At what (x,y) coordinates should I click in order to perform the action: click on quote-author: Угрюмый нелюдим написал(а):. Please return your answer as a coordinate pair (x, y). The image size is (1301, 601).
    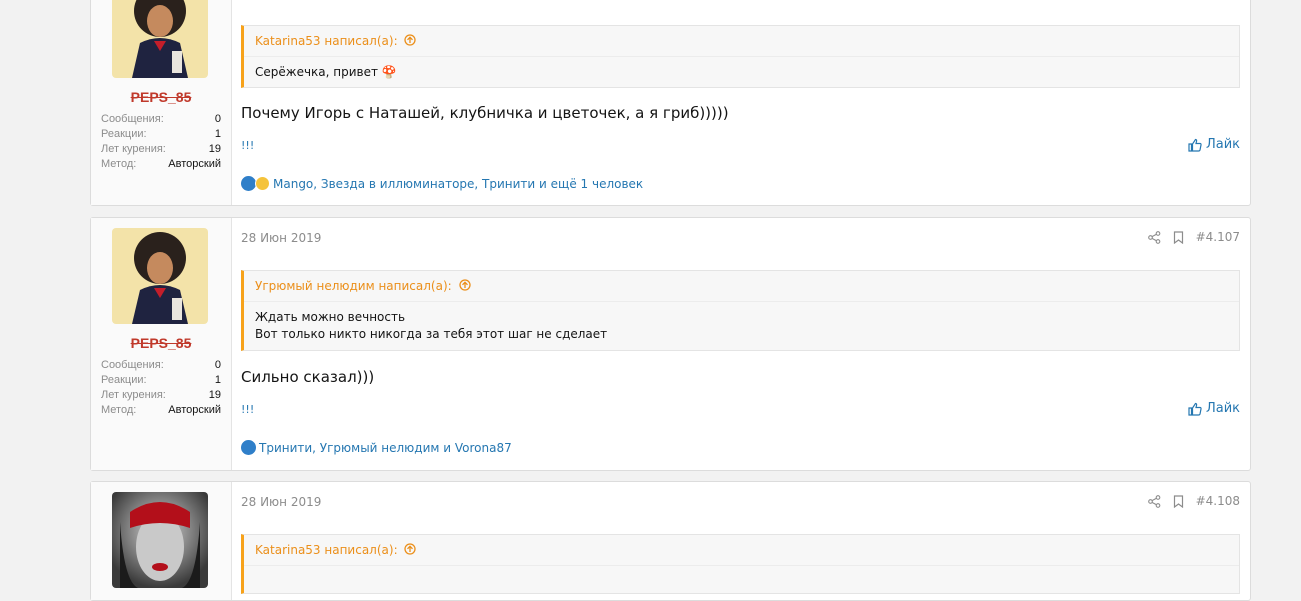
    Looking at the image, I should click on (353, 286).